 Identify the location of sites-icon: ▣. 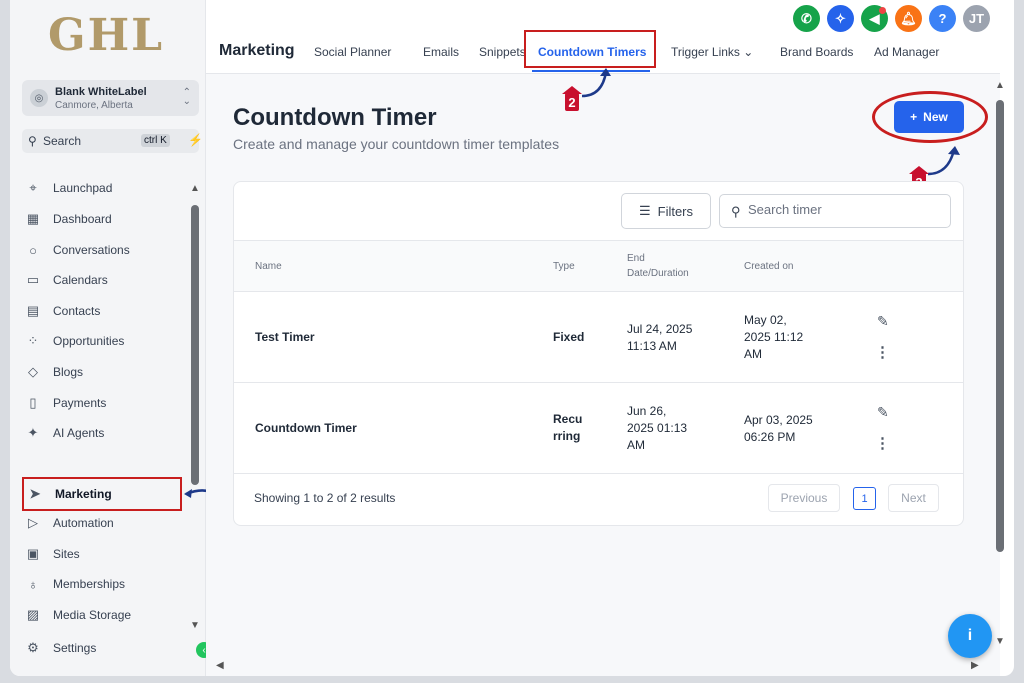
(33, 553).